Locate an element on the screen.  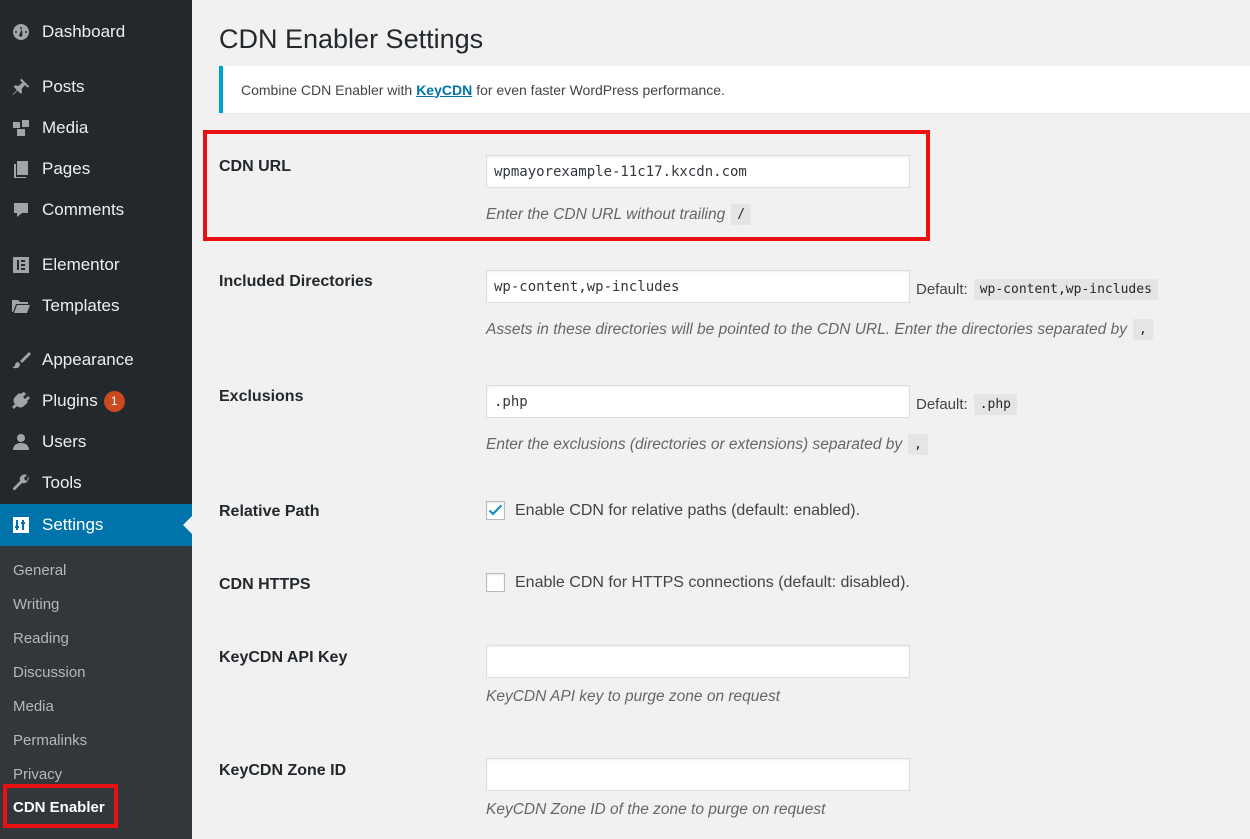
sidebar-item-label: Media is located at coordinates (65, 127).